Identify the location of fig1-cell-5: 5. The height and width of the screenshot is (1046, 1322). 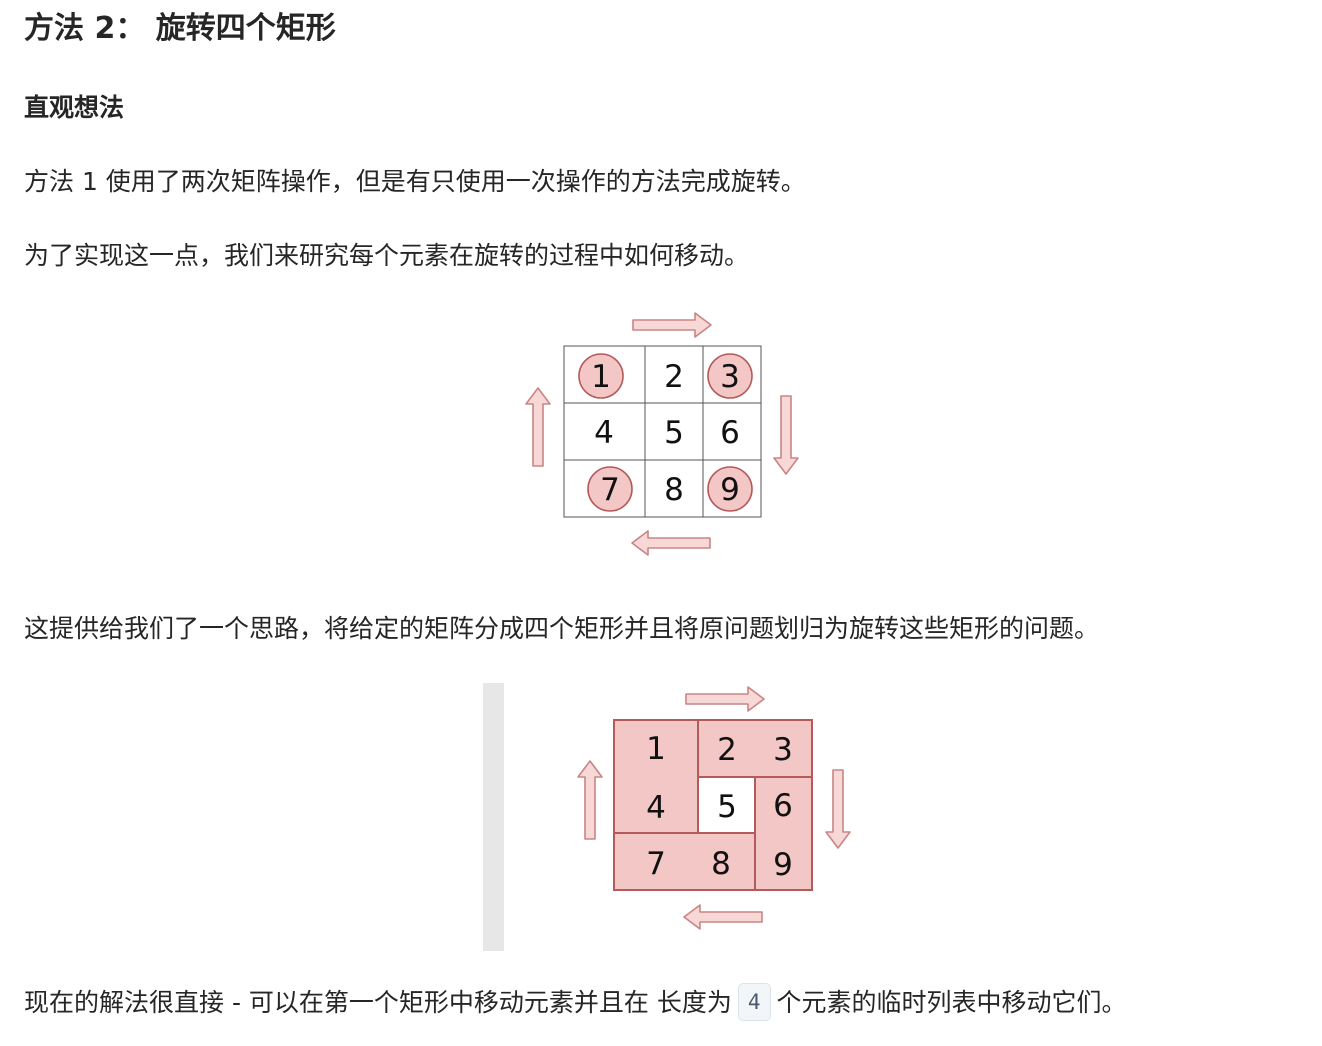
(674, 433).